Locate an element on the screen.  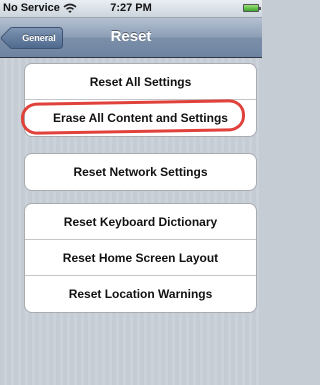
cell-label: Reset Location Warnings is located at coordinates (140, 294).